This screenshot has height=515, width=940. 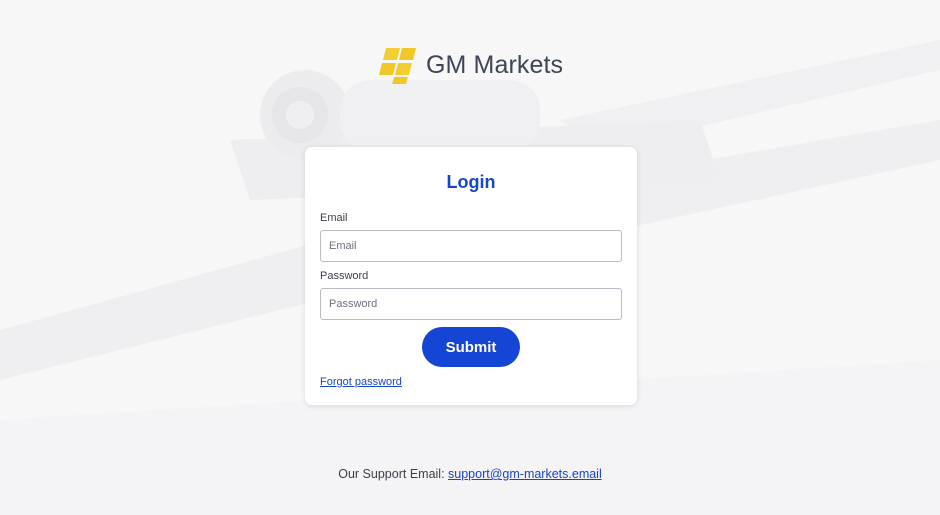 I want to click on password-input, so click(x=471, y=304).